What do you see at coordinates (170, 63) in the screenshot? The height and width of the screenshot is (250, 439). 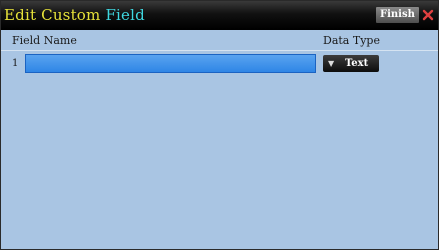 I see `field-name-input` at bounding box center [170, 63].